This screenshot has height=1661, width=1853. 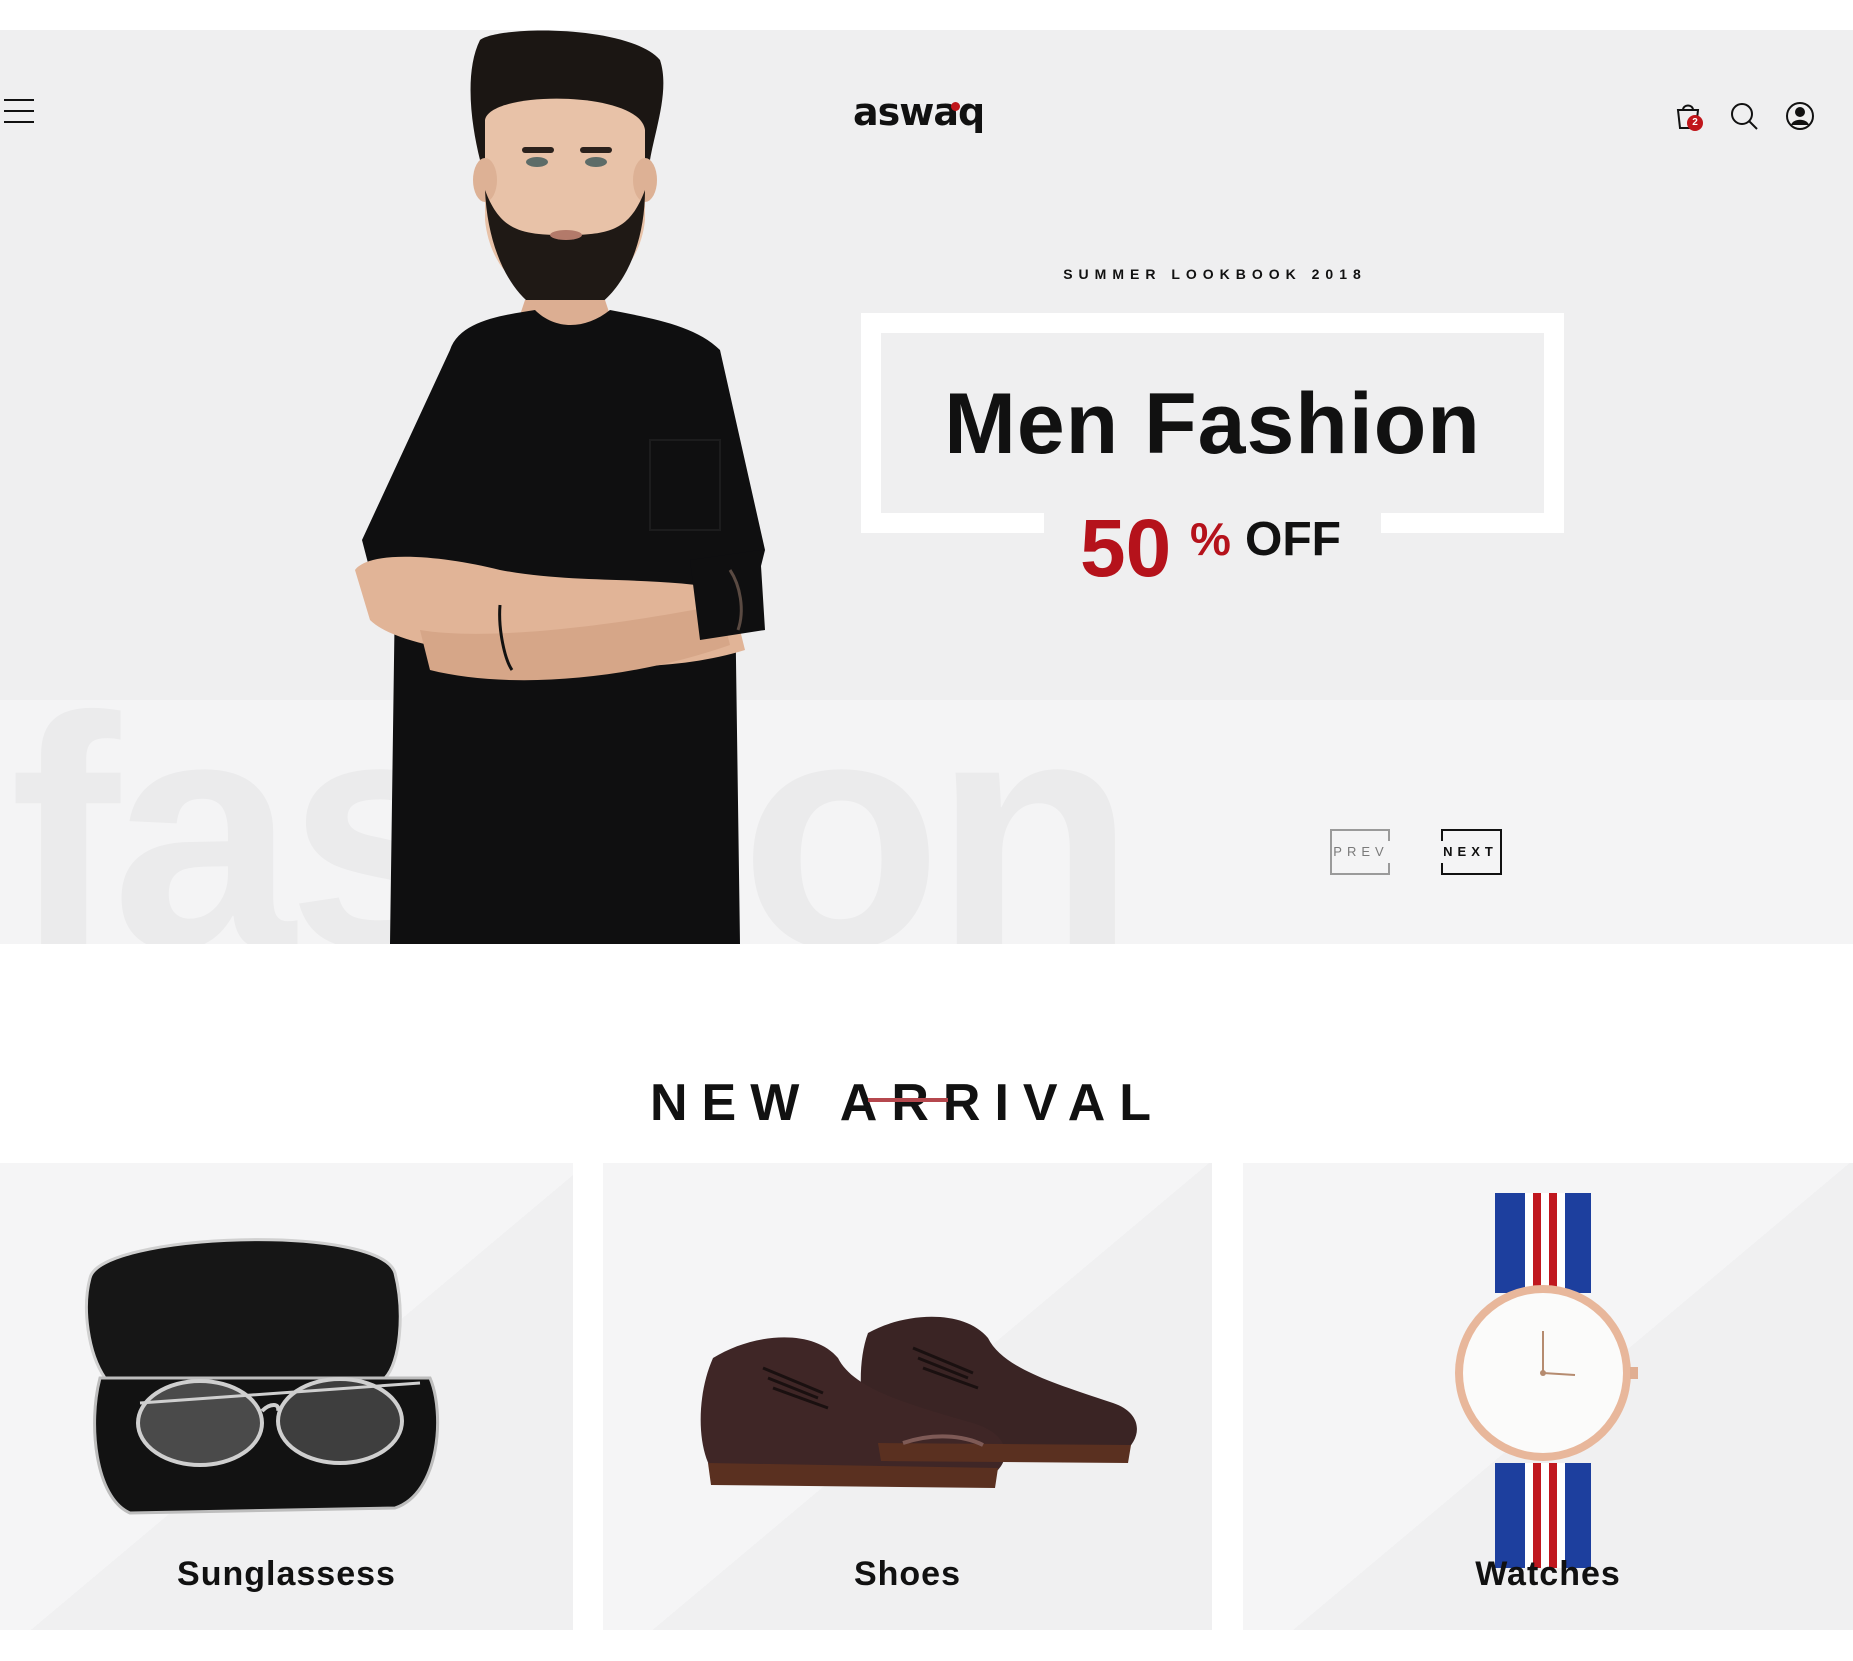 What do you see at coordinates (907, 1396) in the screenshot?
I see `category-card-shoes: Shoes` at bounding box center [907, 1396].